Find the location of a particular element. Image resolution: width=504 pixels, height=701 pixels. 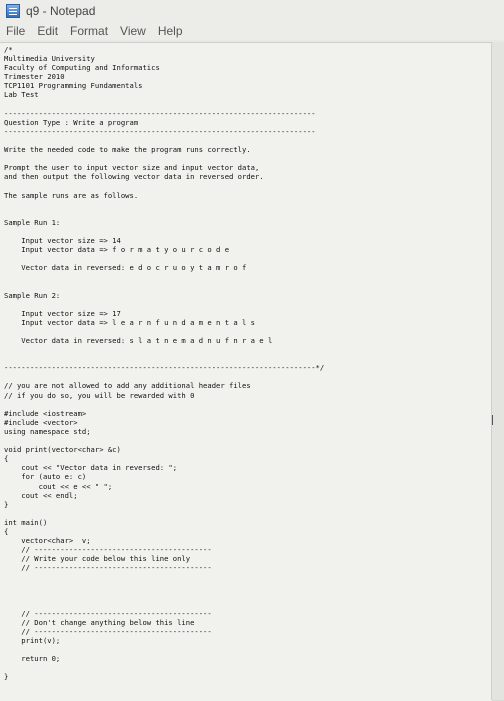

vertical-scrollbar is located at coordinates (497, 371).